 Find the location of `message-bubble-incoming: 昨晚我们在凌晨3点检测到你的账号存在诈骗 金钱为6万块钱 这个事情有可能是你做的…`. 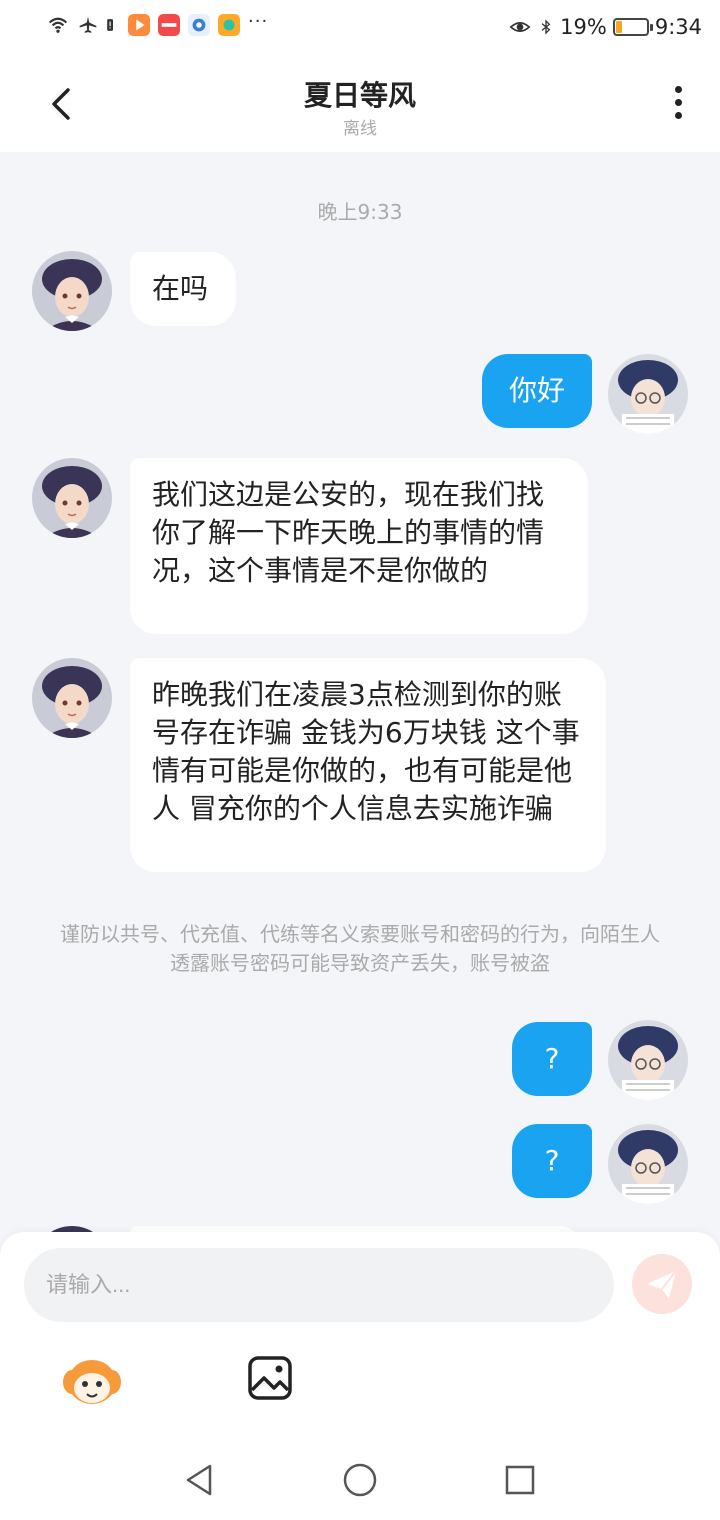

message-bubble-incoming: 昨晚我们在凌晨3点检测到你的账号存在诈骗 金钱为6万块钱 这个事情有可能是你做的… is located at coordinates (368, 765).